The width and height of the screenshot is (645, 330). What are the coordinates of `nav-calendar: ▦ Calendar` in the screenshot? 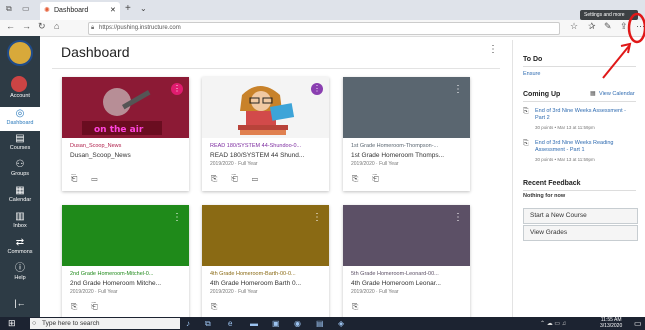 It's located at (20, 194).